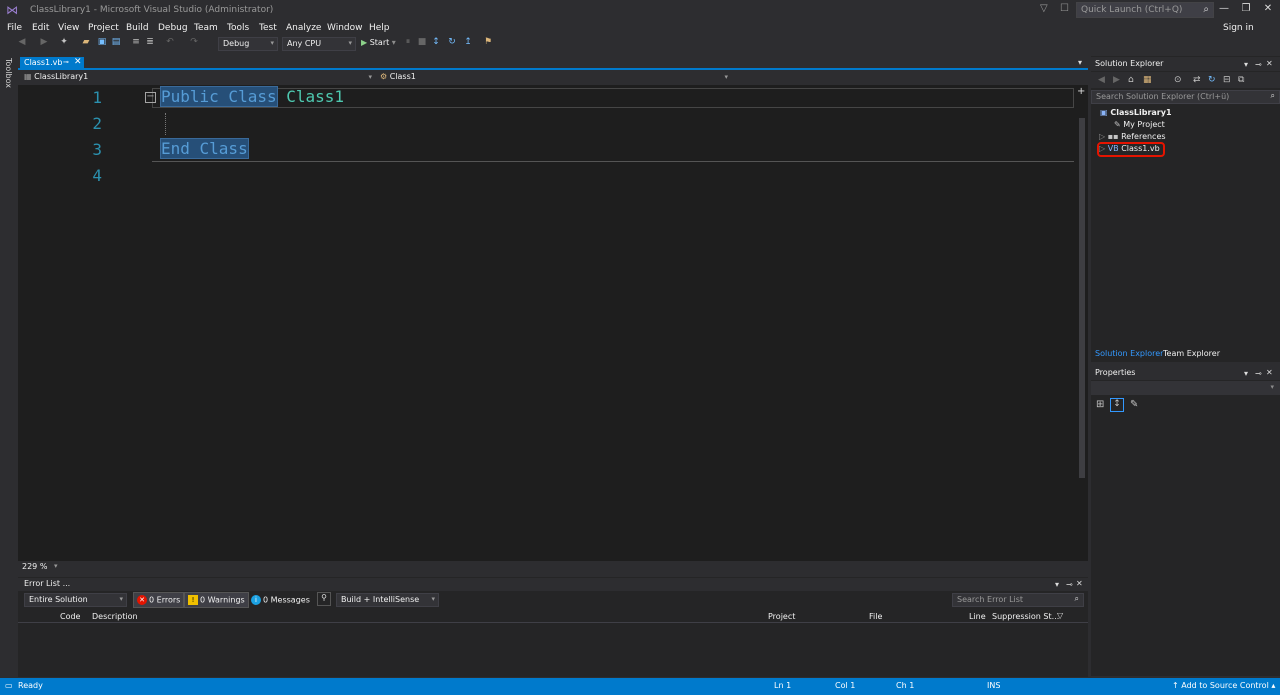 This screenshot has height=695, width=1280. Describe the element at coordinates (64, 43) in the screenshot. I see `new-project-icon: ✦` at that location.